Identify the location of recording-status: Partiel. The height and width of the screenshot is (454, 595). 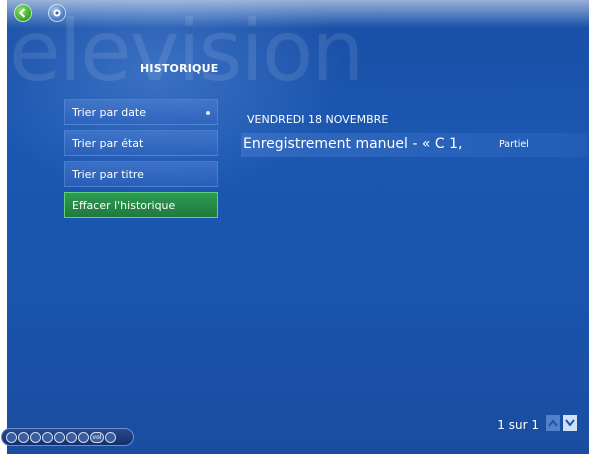
(514, 144).